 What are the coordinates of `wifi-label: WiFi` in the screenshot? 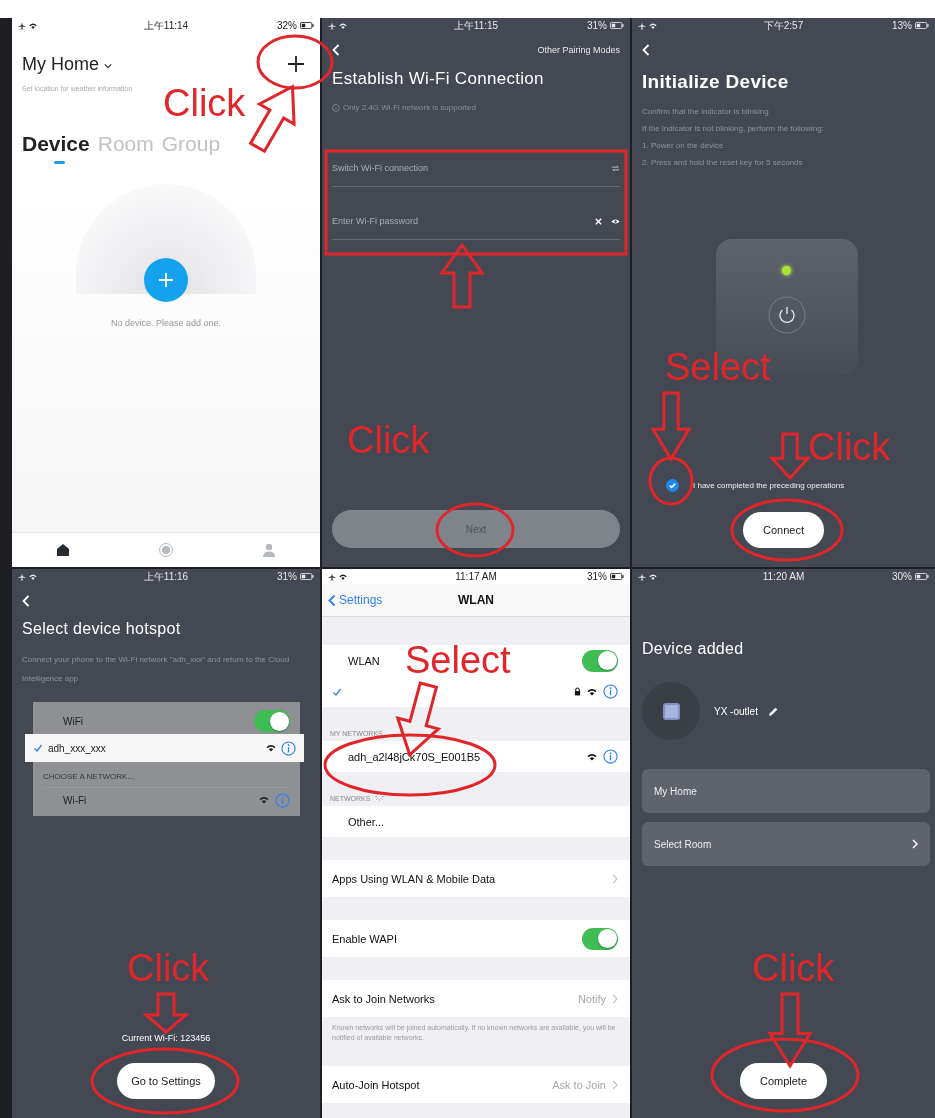 It's located at (73, 721).